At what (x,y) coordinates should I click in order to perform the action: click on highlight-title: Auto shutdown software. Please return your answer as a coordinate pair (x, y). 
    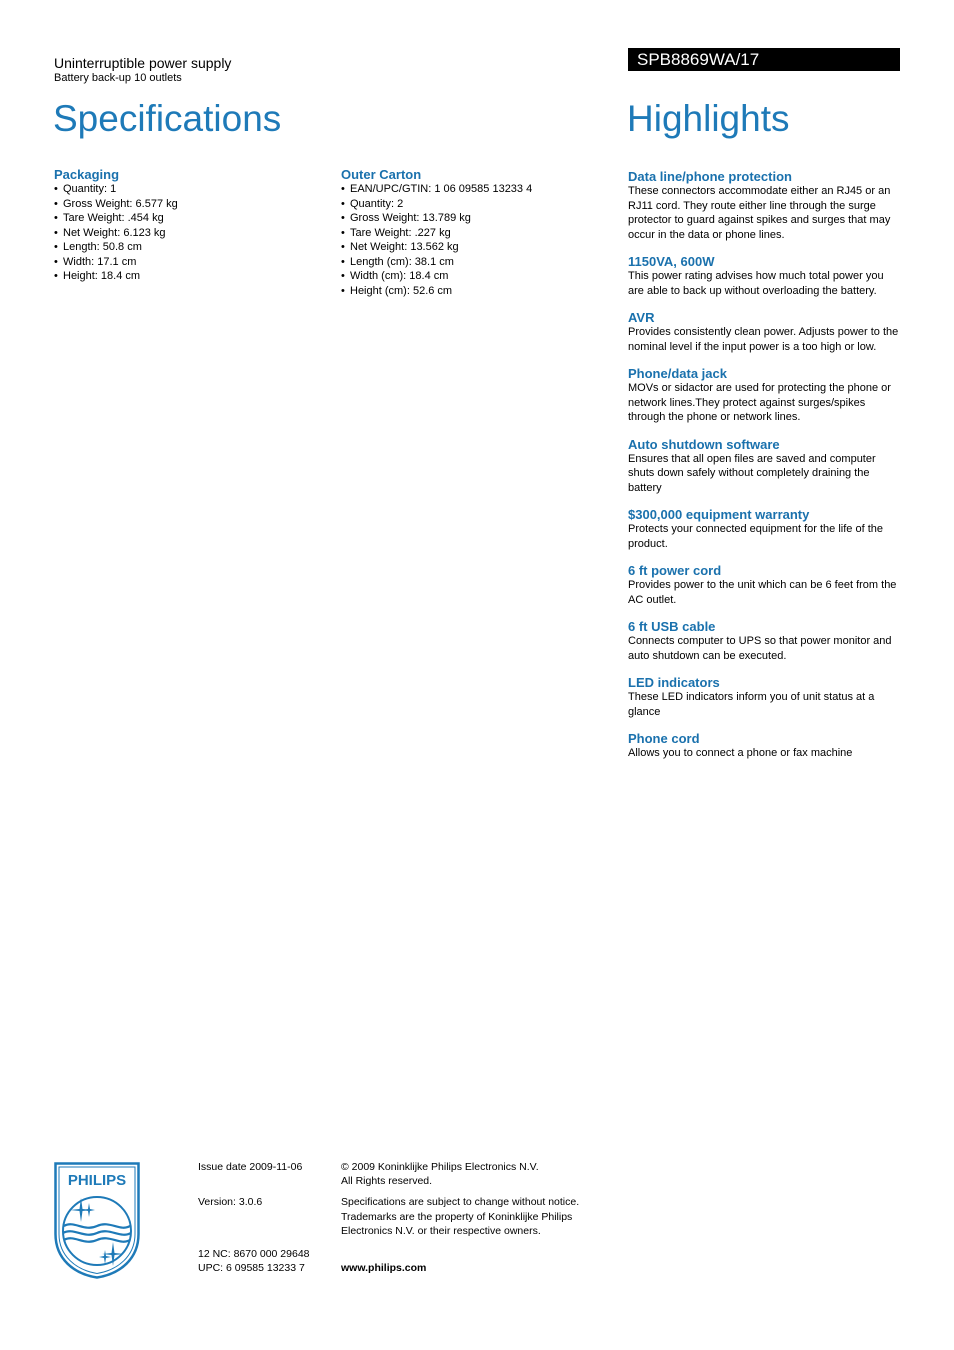
    Looking at the image, I should click on (704, 444).